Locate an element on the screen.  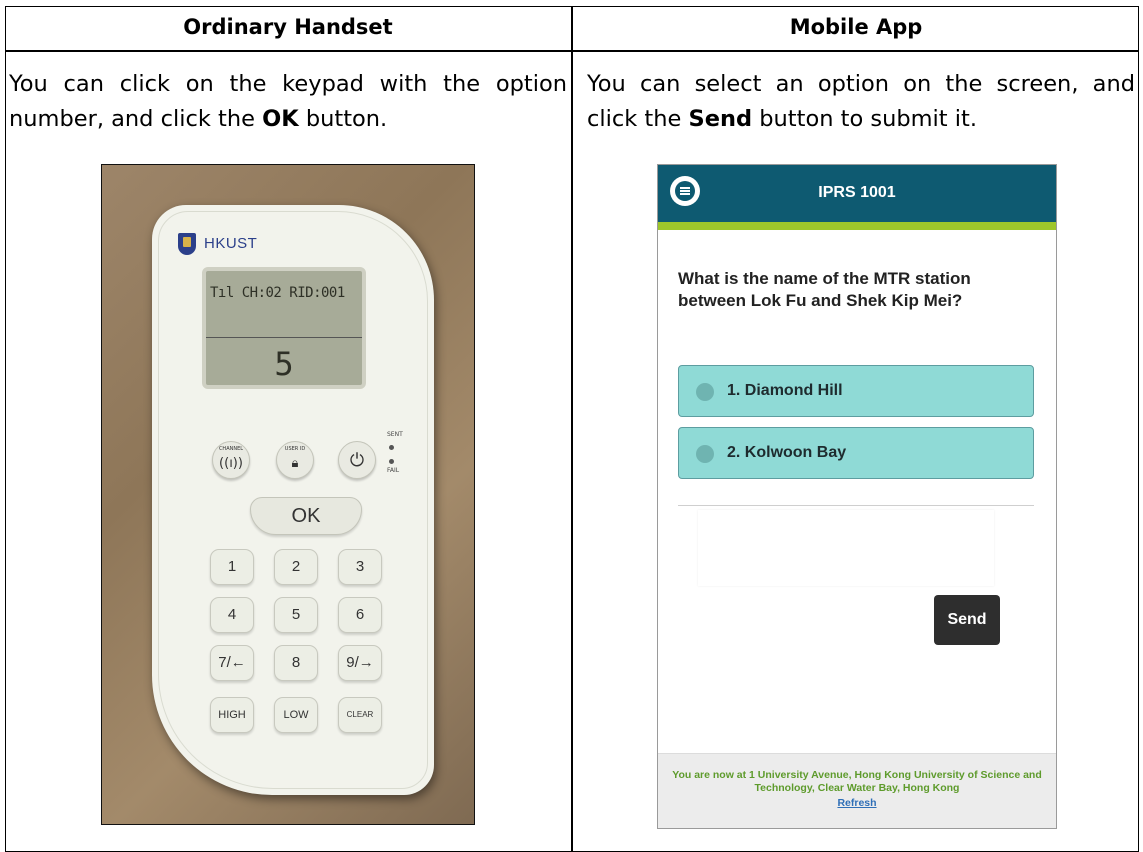
userid-button-label: USER ID is located at coordinates (295, 449).